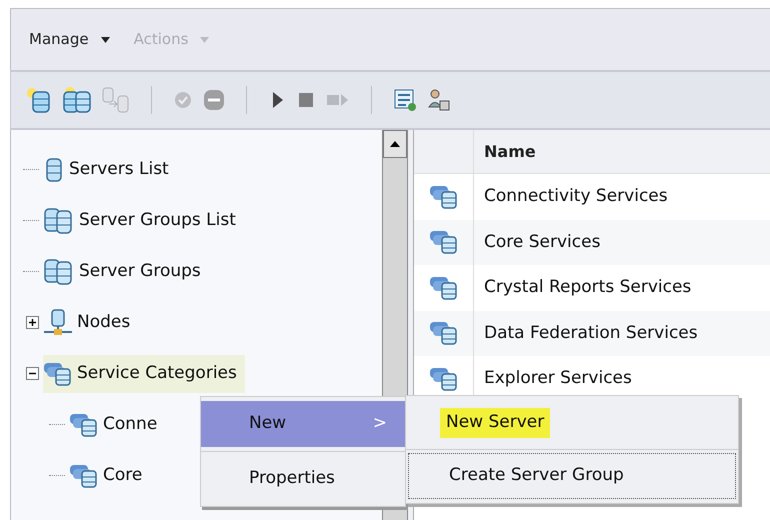 The width and height of the screenshot is (770, 520). What do you see at coordinates (541, 242) in the screenshot?
I see `table-cell-text: Core Services` at bounding box center [541, 242].